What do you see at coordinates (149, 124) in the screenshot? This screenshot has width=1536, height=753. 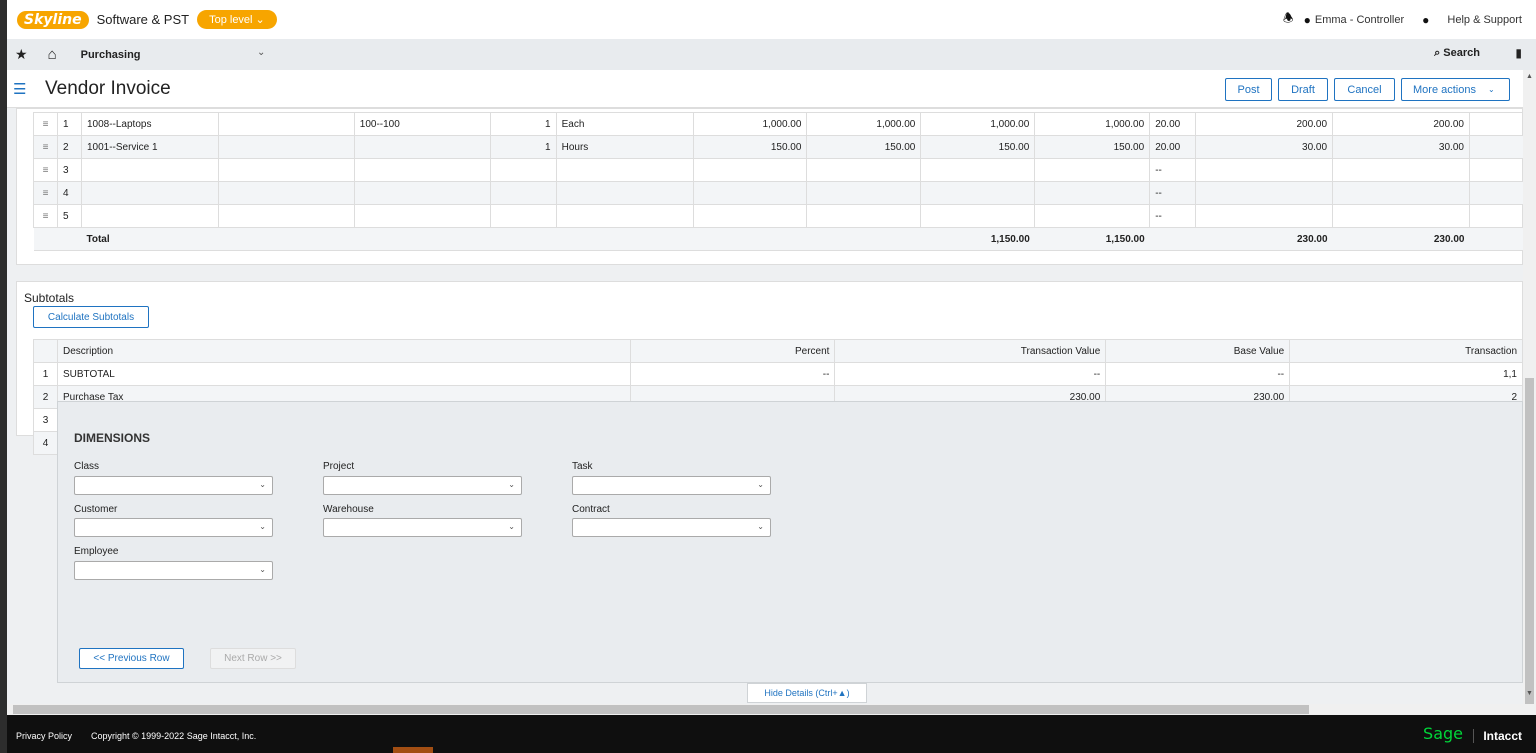 I see `line-cell-item: 1008--Laptops` at bounding box center [149, 124].